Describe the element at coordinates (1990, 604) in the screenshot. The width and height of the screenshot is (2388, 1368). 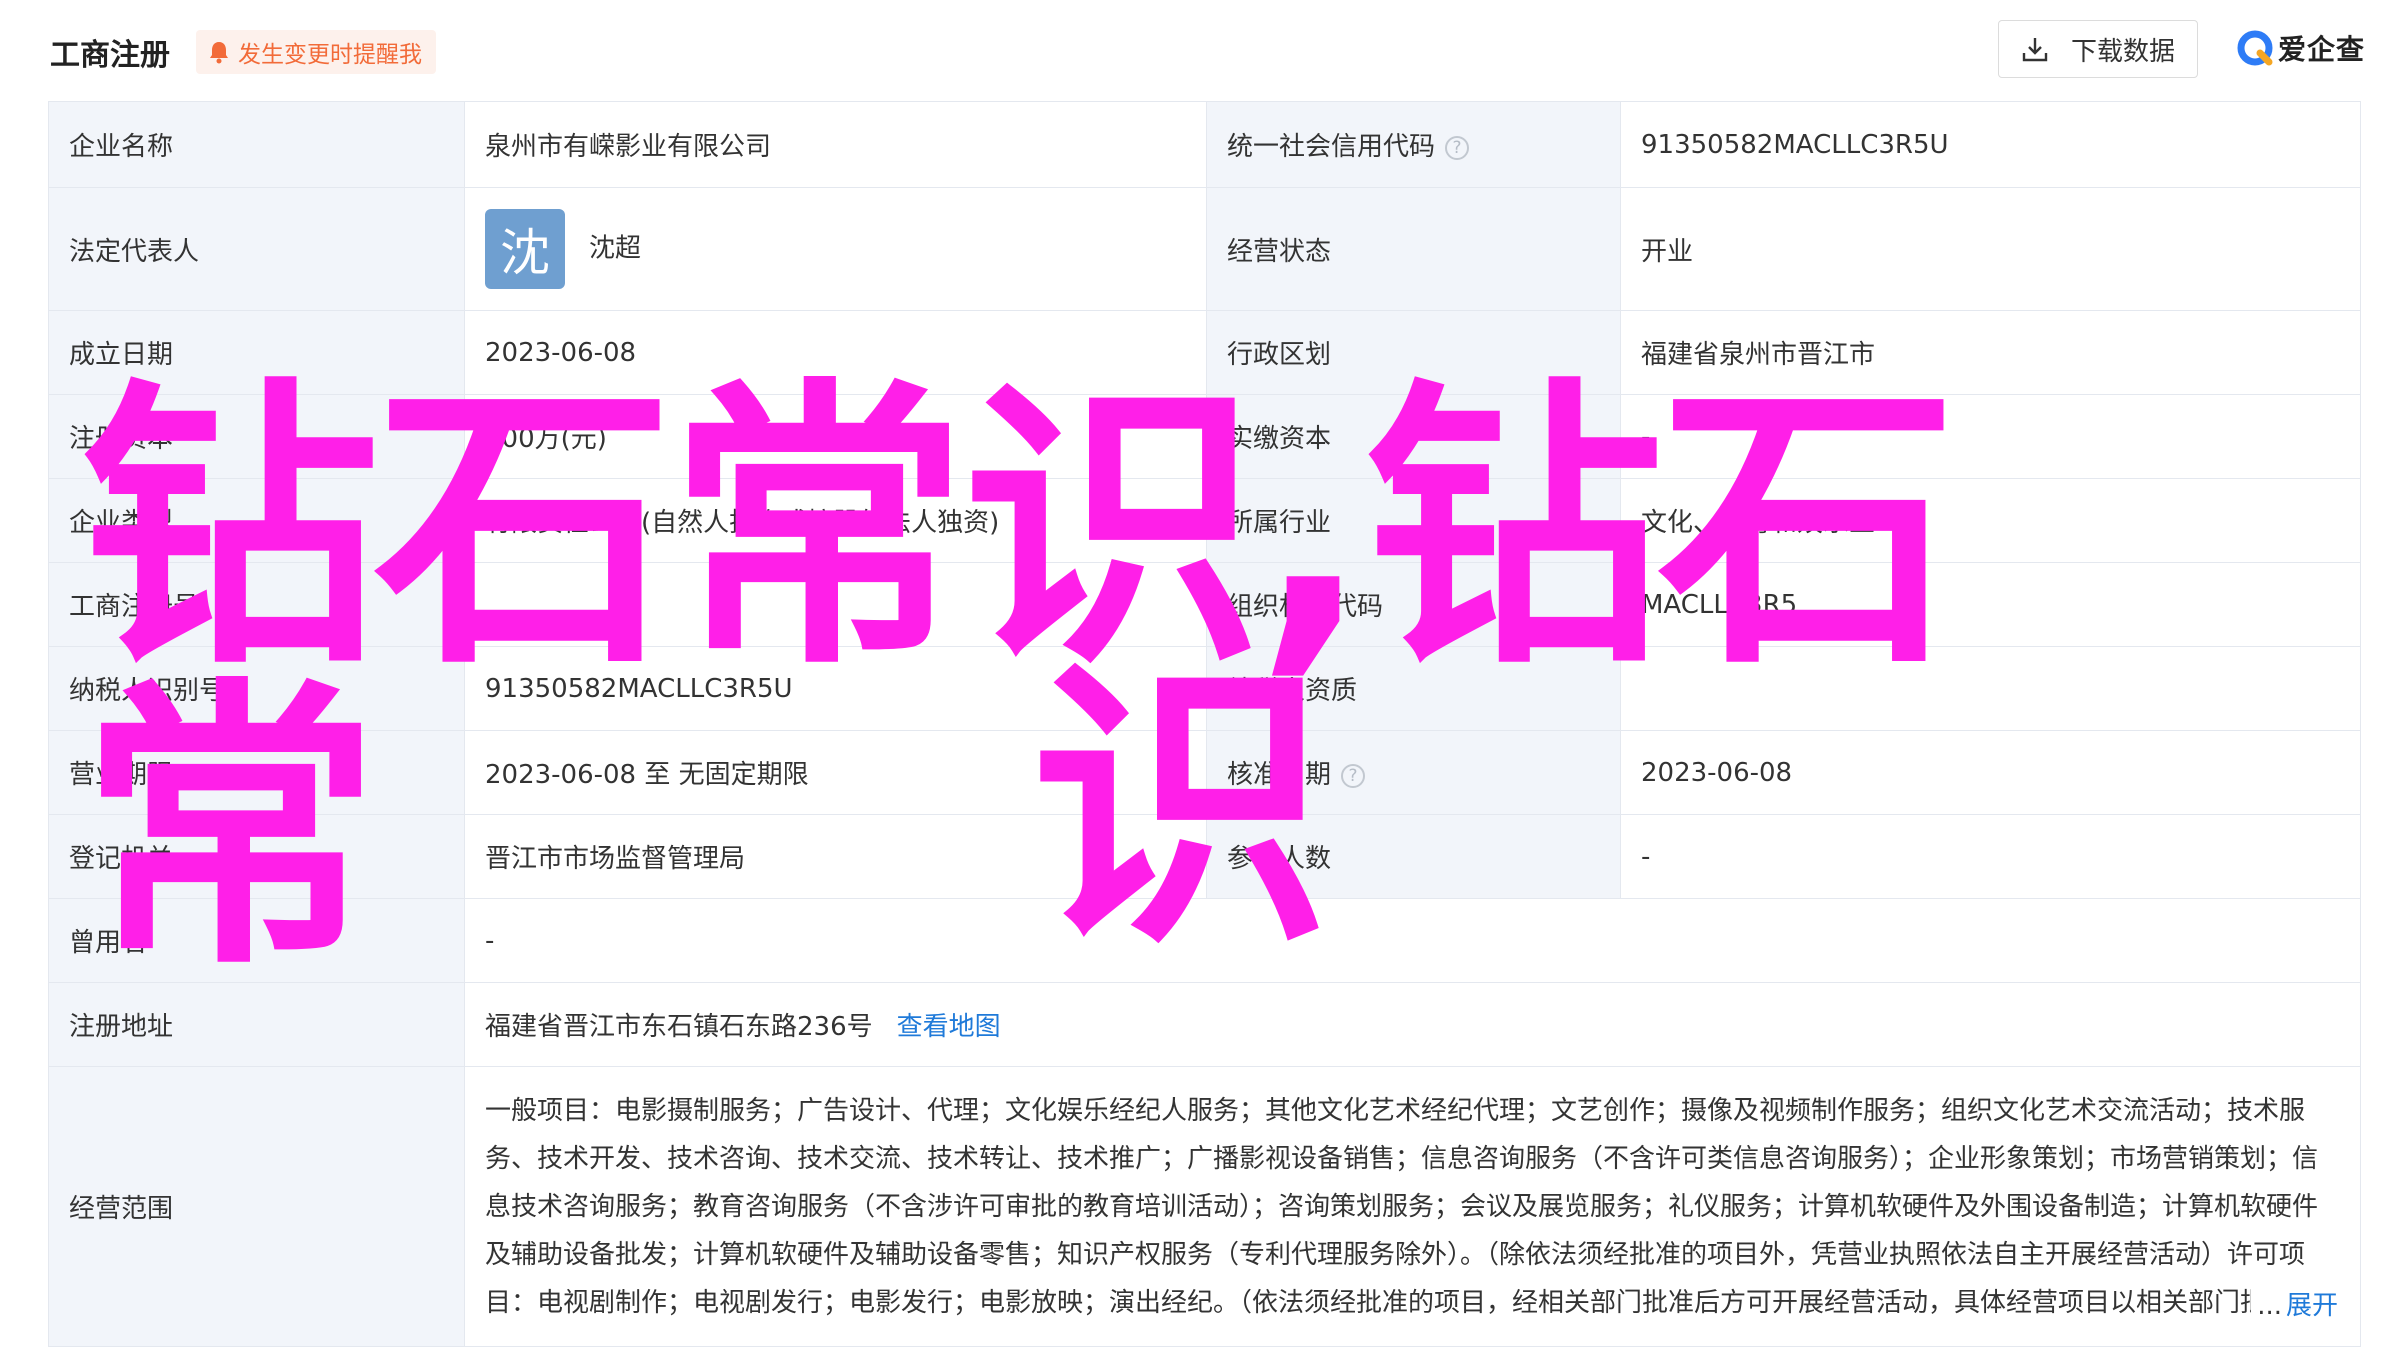
I see `value-org-code: MACLLC3R5` at that location.